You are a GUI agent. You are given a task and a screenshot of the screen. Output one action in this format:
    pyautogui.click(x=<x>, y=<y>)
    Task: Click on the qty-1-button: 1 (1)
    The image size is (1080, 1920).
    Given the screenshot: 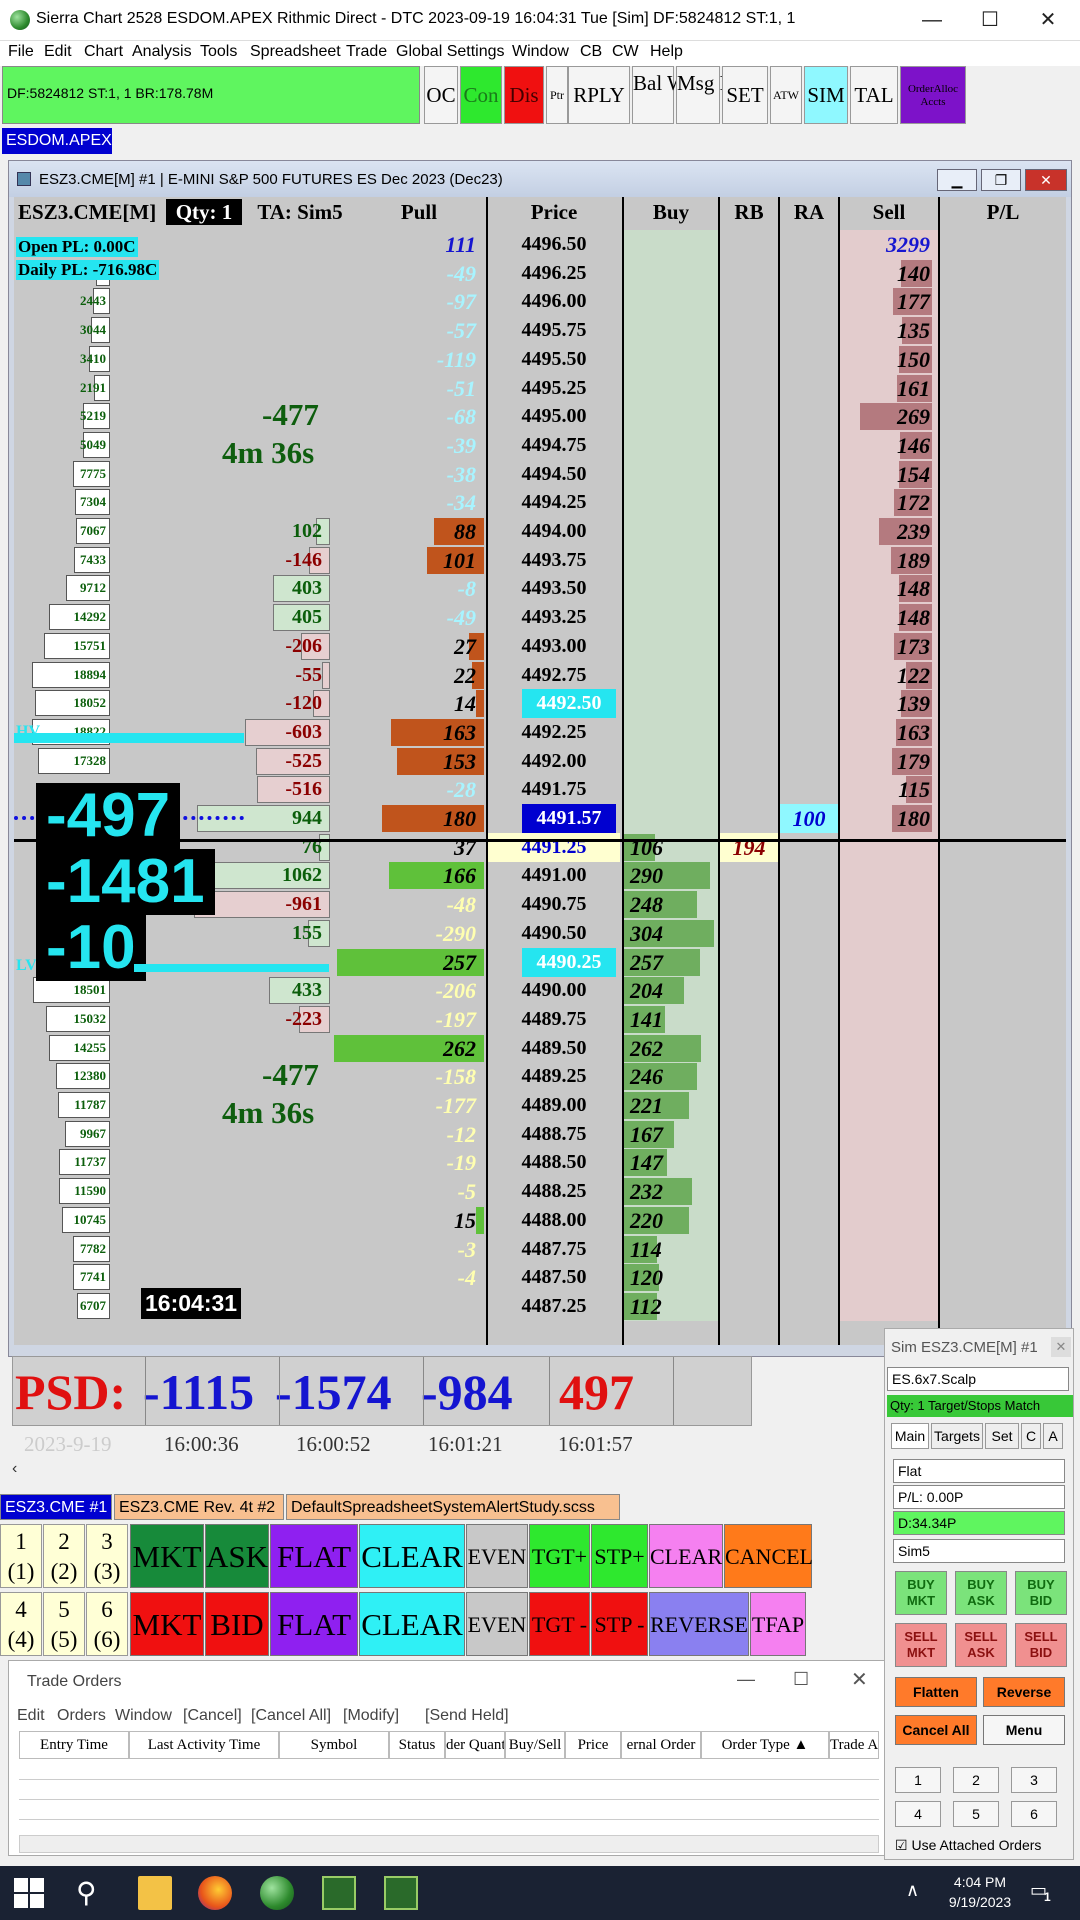 What is the action you would take?
    pyautogui.click(x=21, y=1556)
    